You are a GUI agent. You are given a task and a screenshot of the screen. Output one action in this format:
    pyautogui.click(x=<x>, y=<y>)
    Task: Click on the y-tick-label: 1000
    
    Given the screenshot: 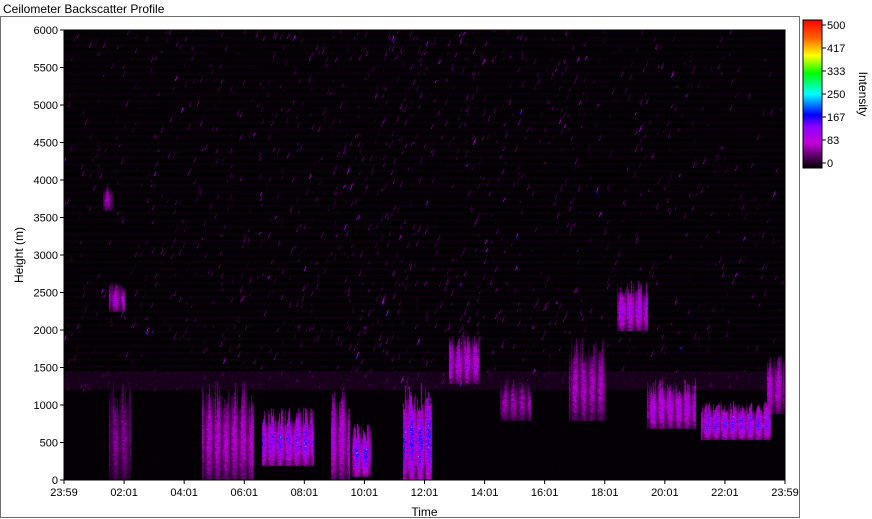 What is the action you would take?
    pyautogui.click(x=46, y=406)
    